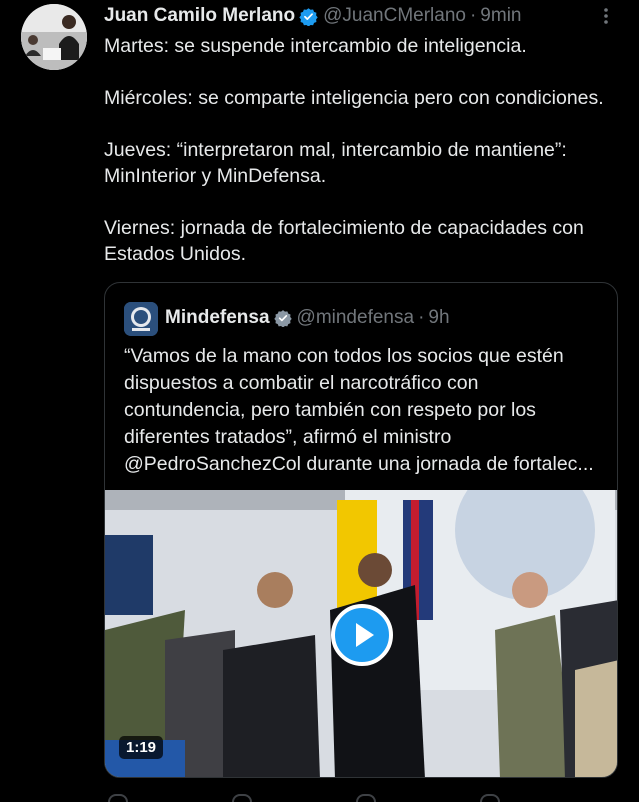 Image resolution: width=639 pixels, height=802 pixels. Describe the element at coordinates (366, 798) in the screenshot. I see `like-icon` at that location.